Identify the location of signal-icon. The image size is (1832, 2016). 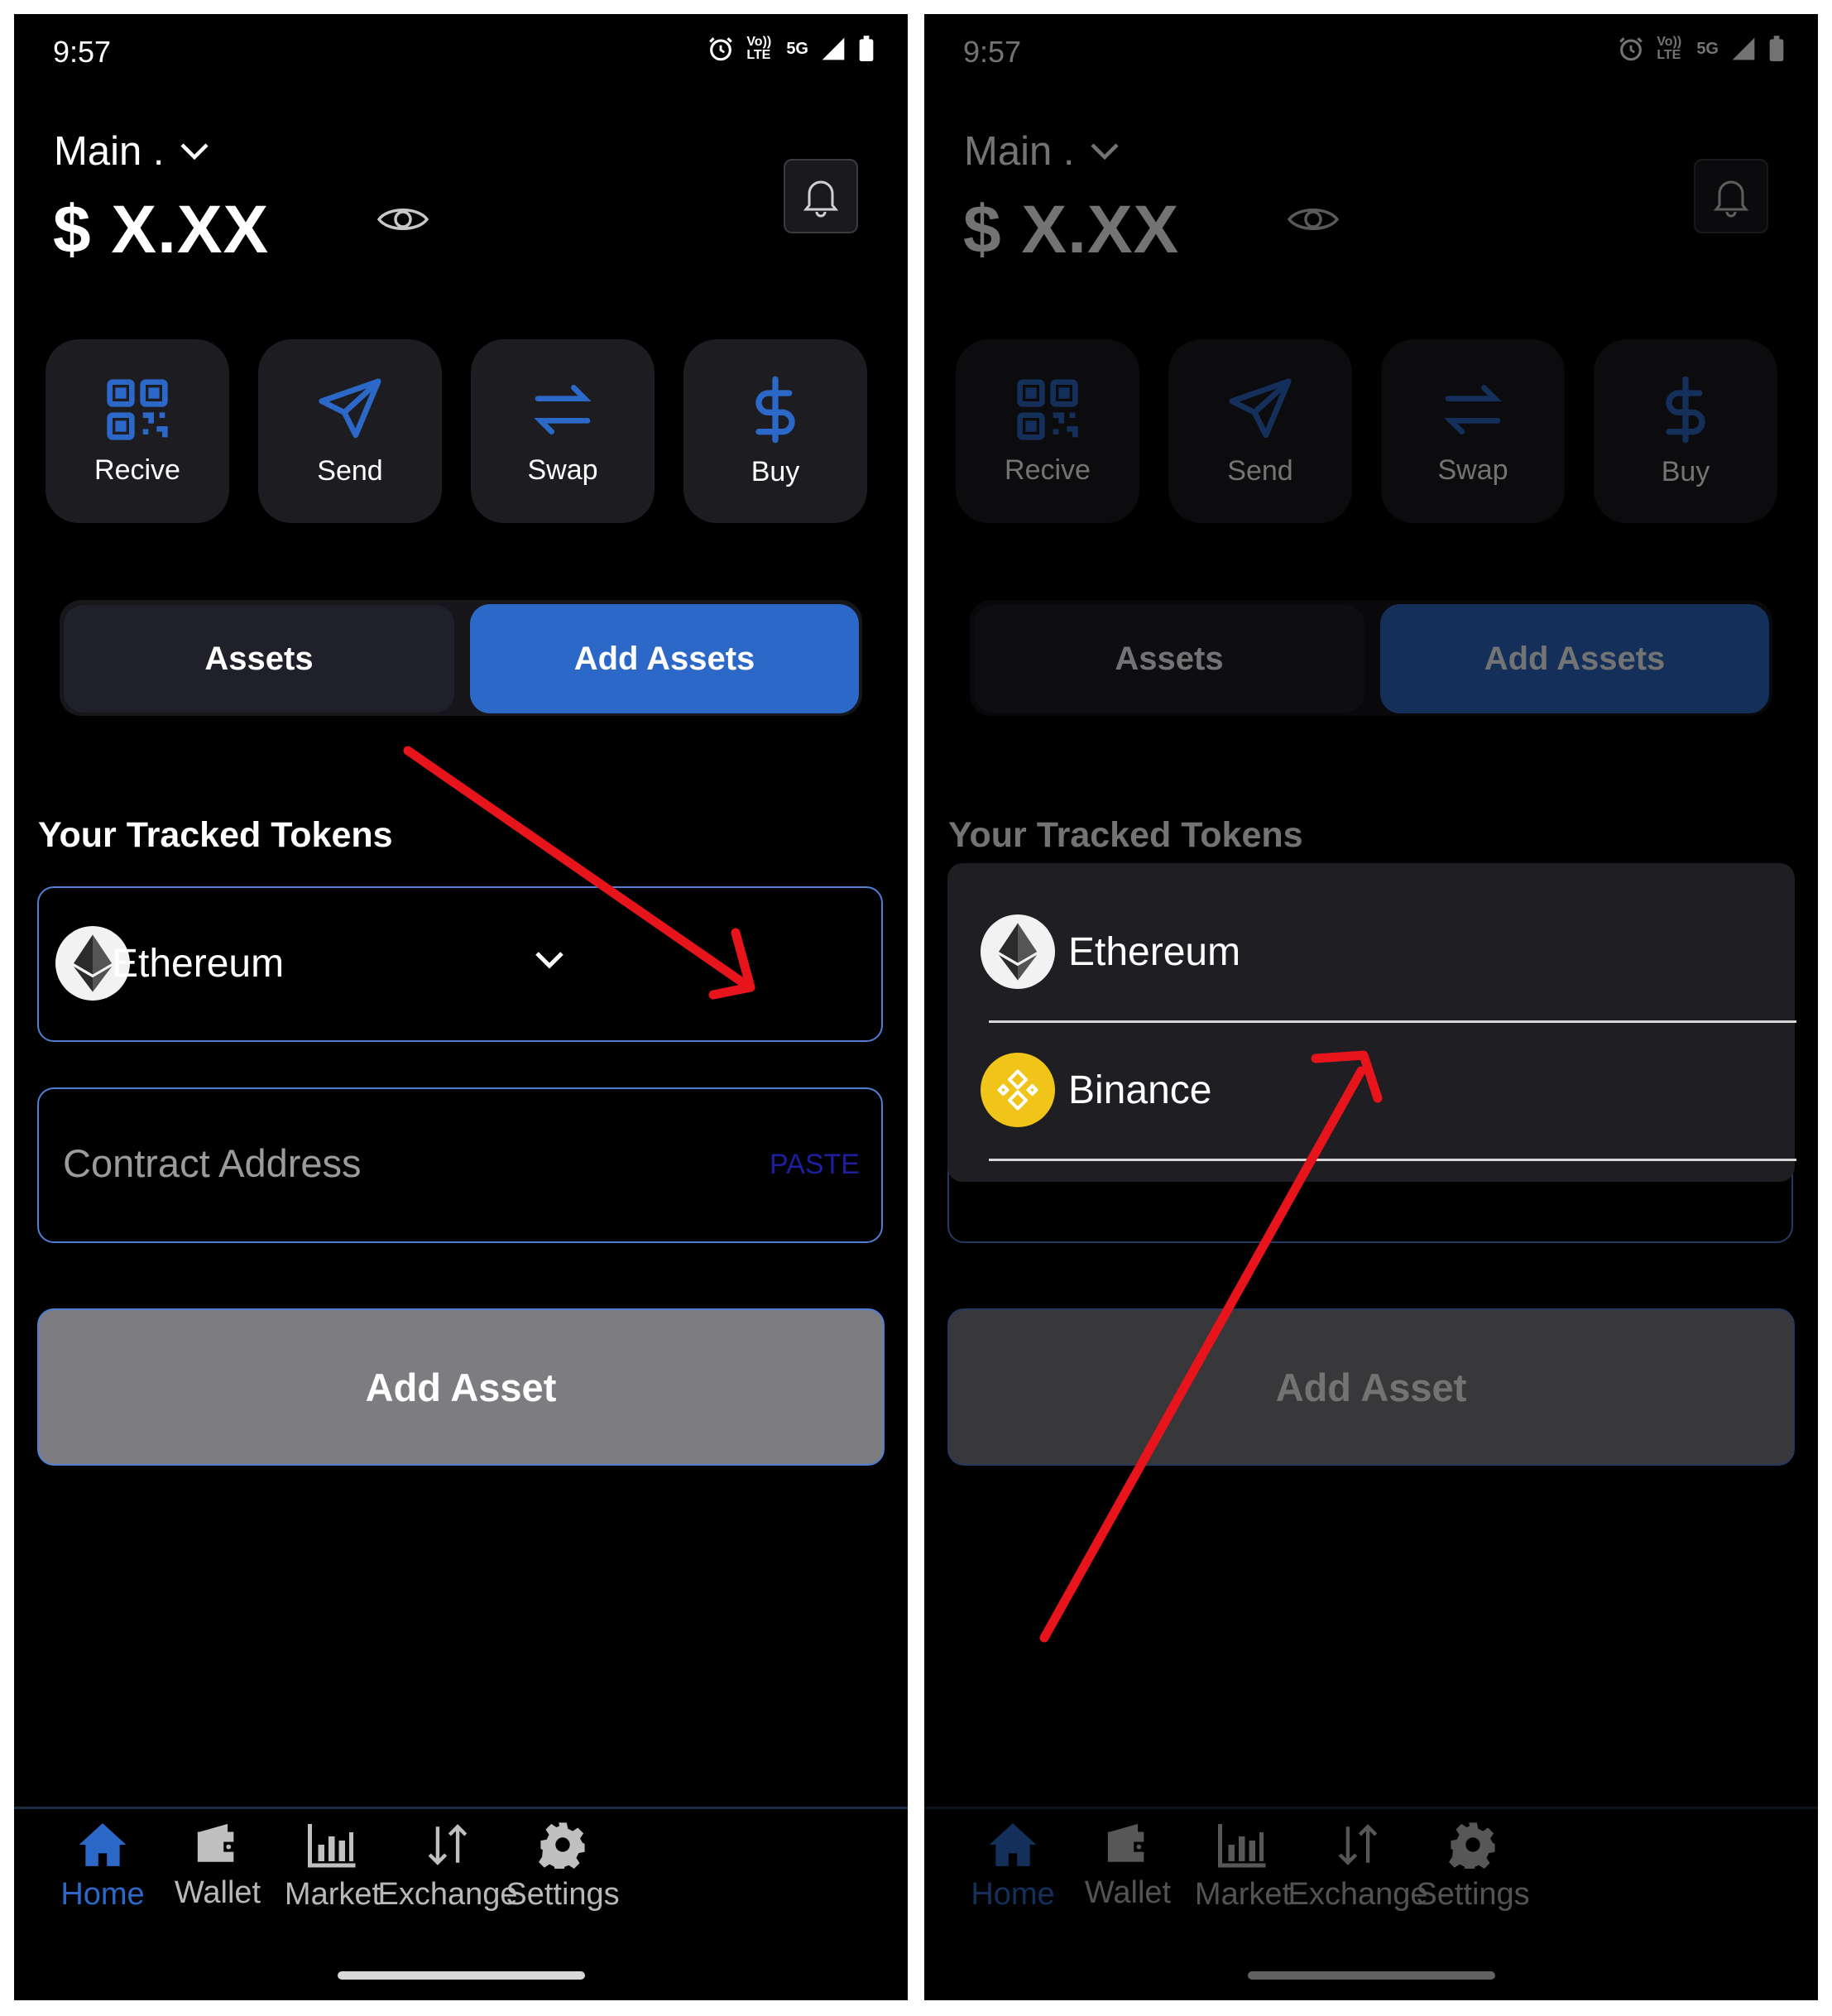
(833, 48).